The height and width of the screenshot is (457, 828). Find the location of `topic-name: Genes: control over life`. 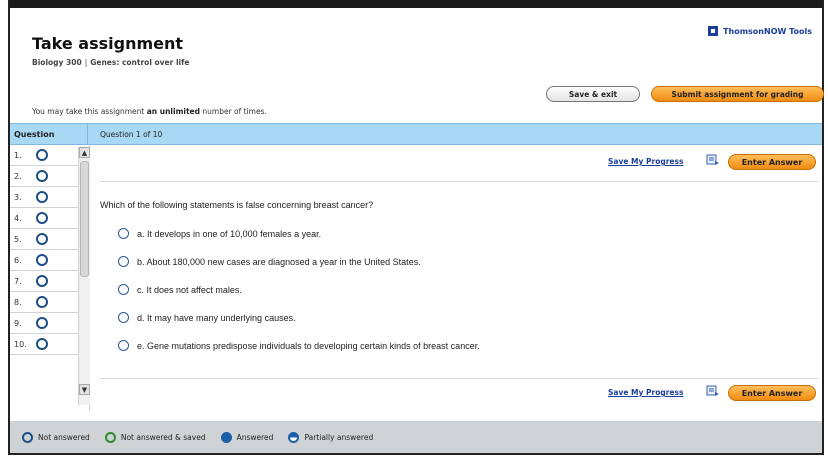

topic-name: Genes: control over life is located at coordinates (140, 62).